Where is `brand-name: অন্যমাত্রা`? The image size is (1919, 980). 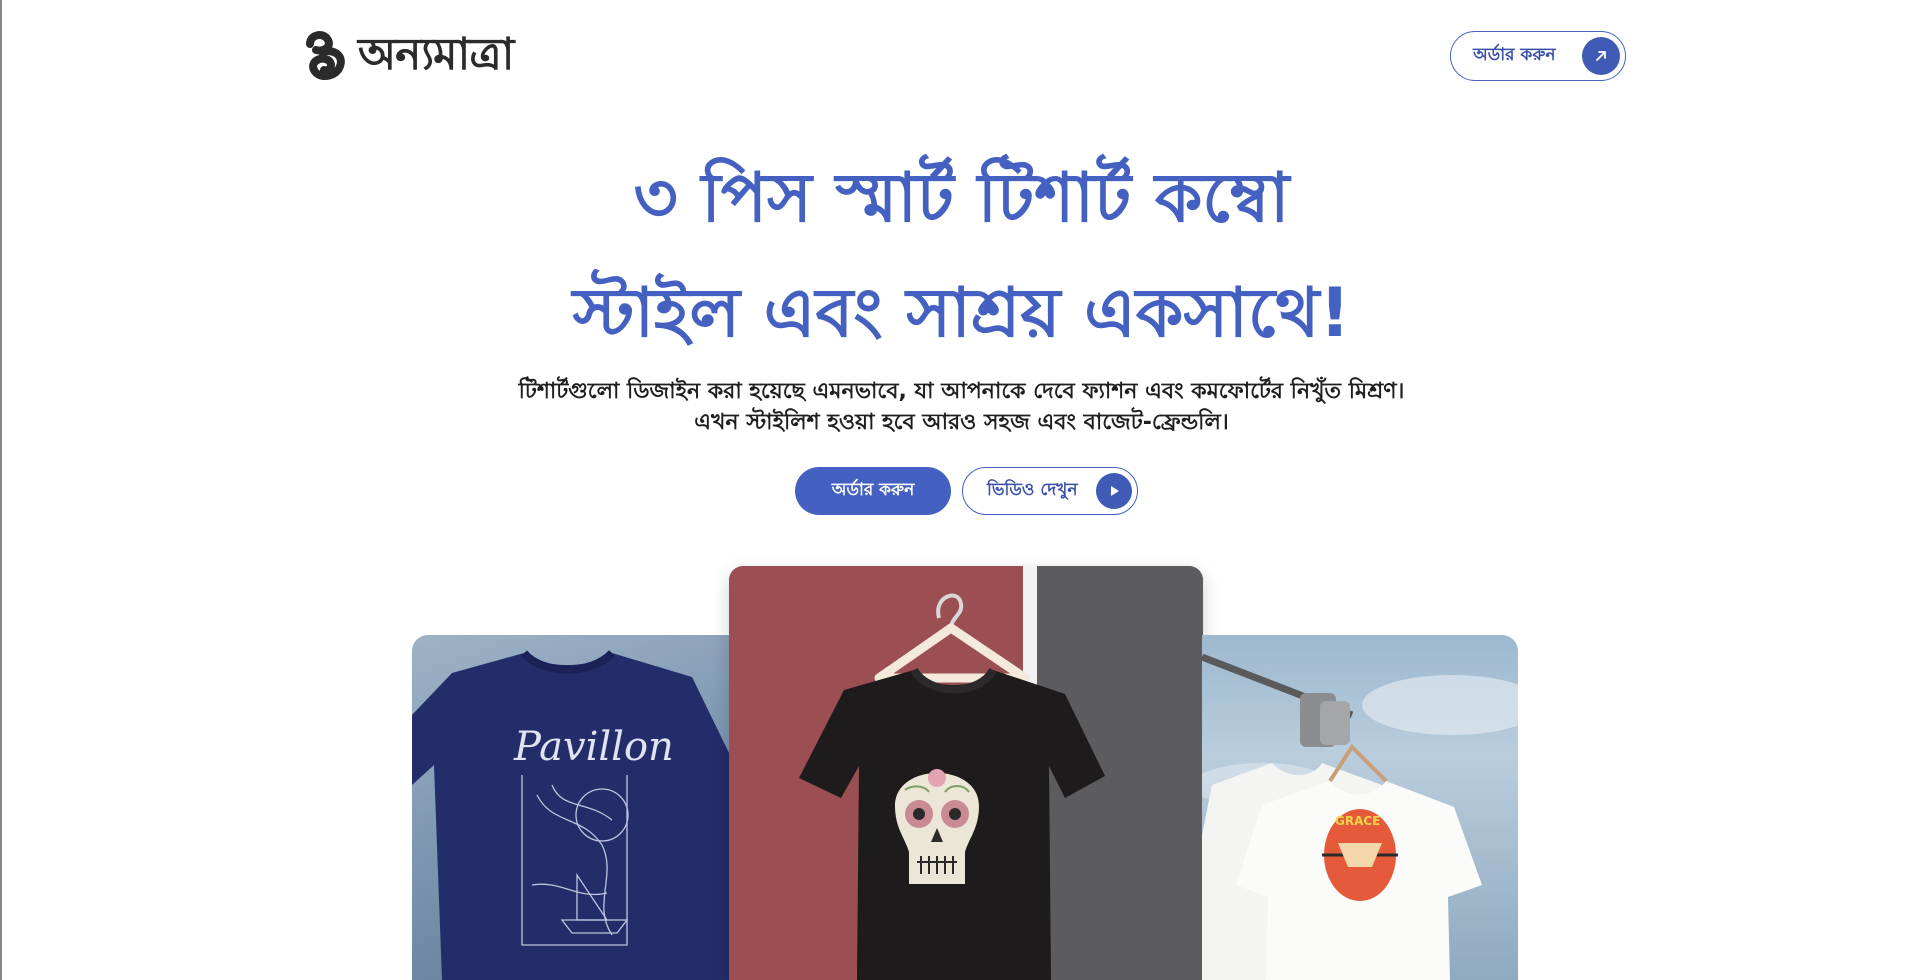 brand-name: অন্যমাত্রা is located at coordinates (436, 54).